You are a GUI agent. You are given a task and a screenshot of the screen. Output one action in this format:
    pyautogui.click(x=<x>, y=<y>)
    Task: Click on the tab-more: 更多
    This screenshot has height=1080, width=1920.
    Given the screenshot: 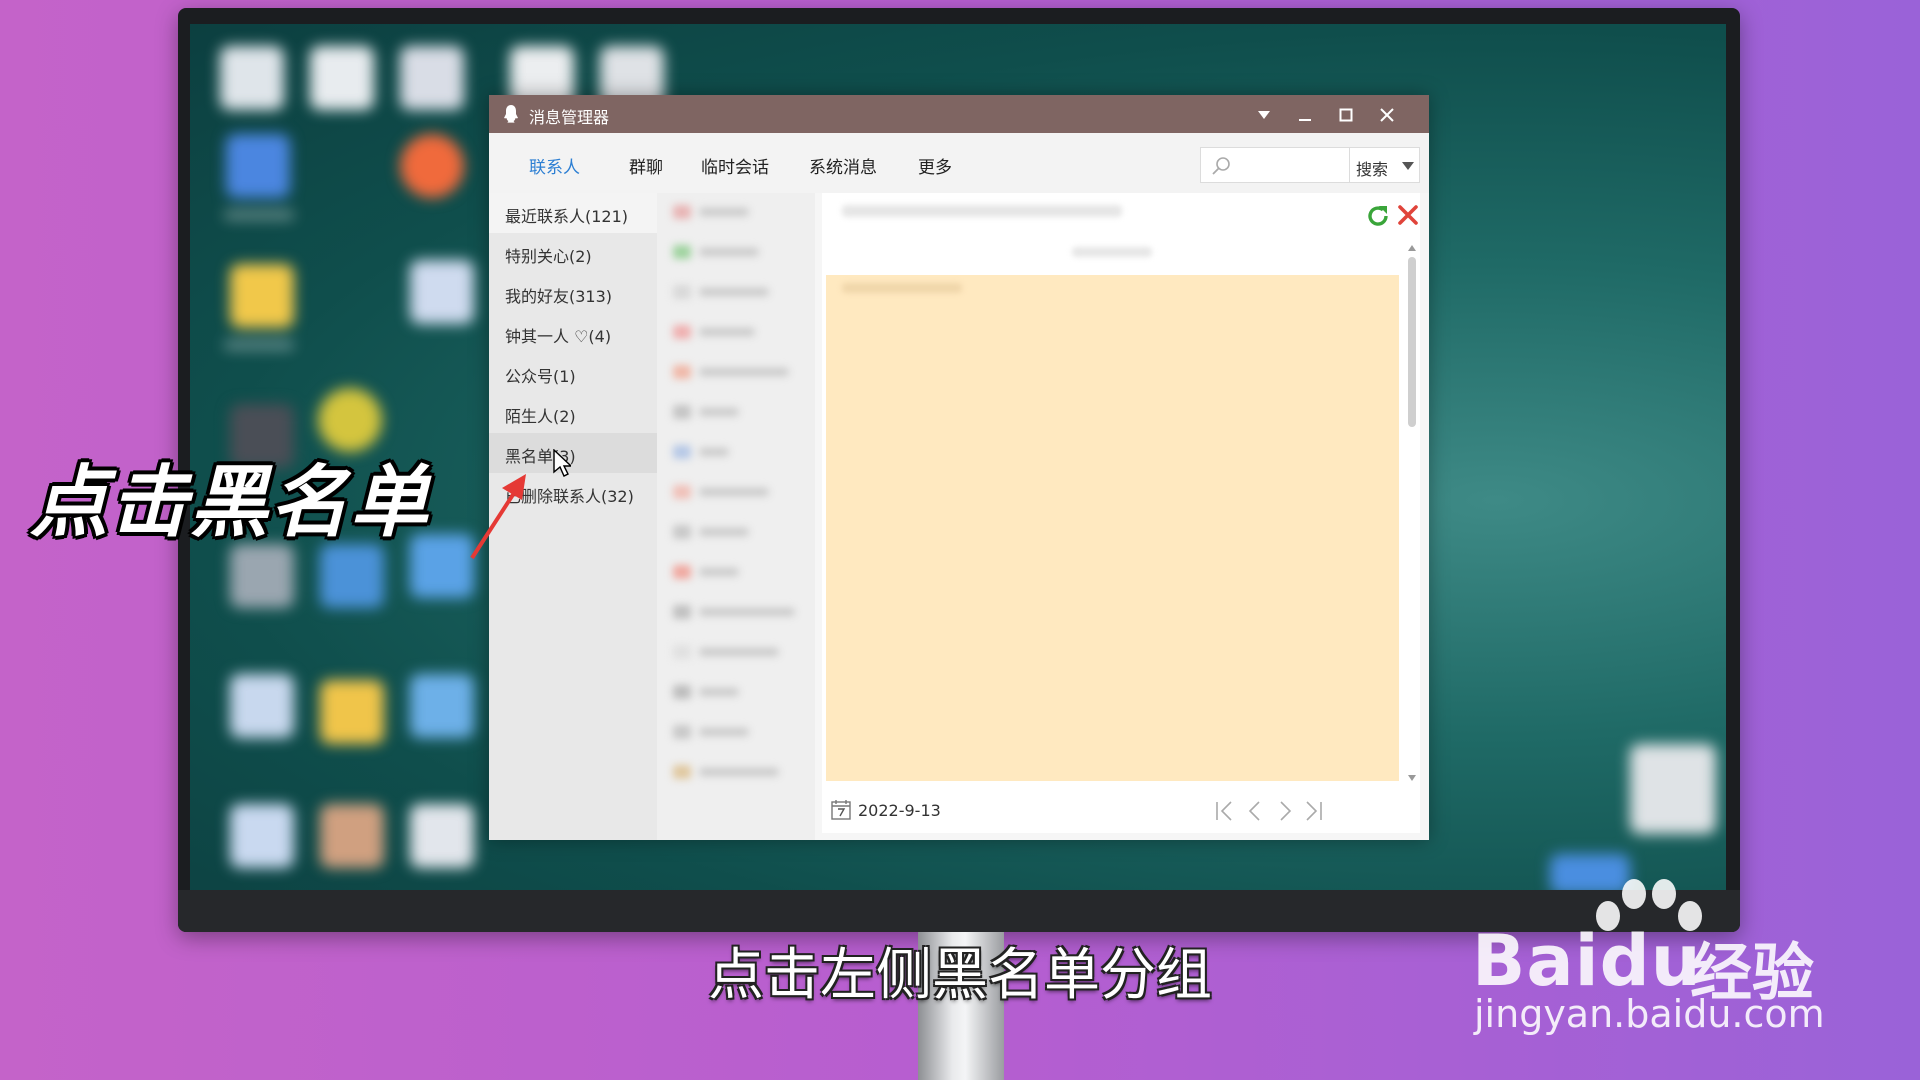 What is the action you would take?
    pyautogui.click(x=935, y=165)
    